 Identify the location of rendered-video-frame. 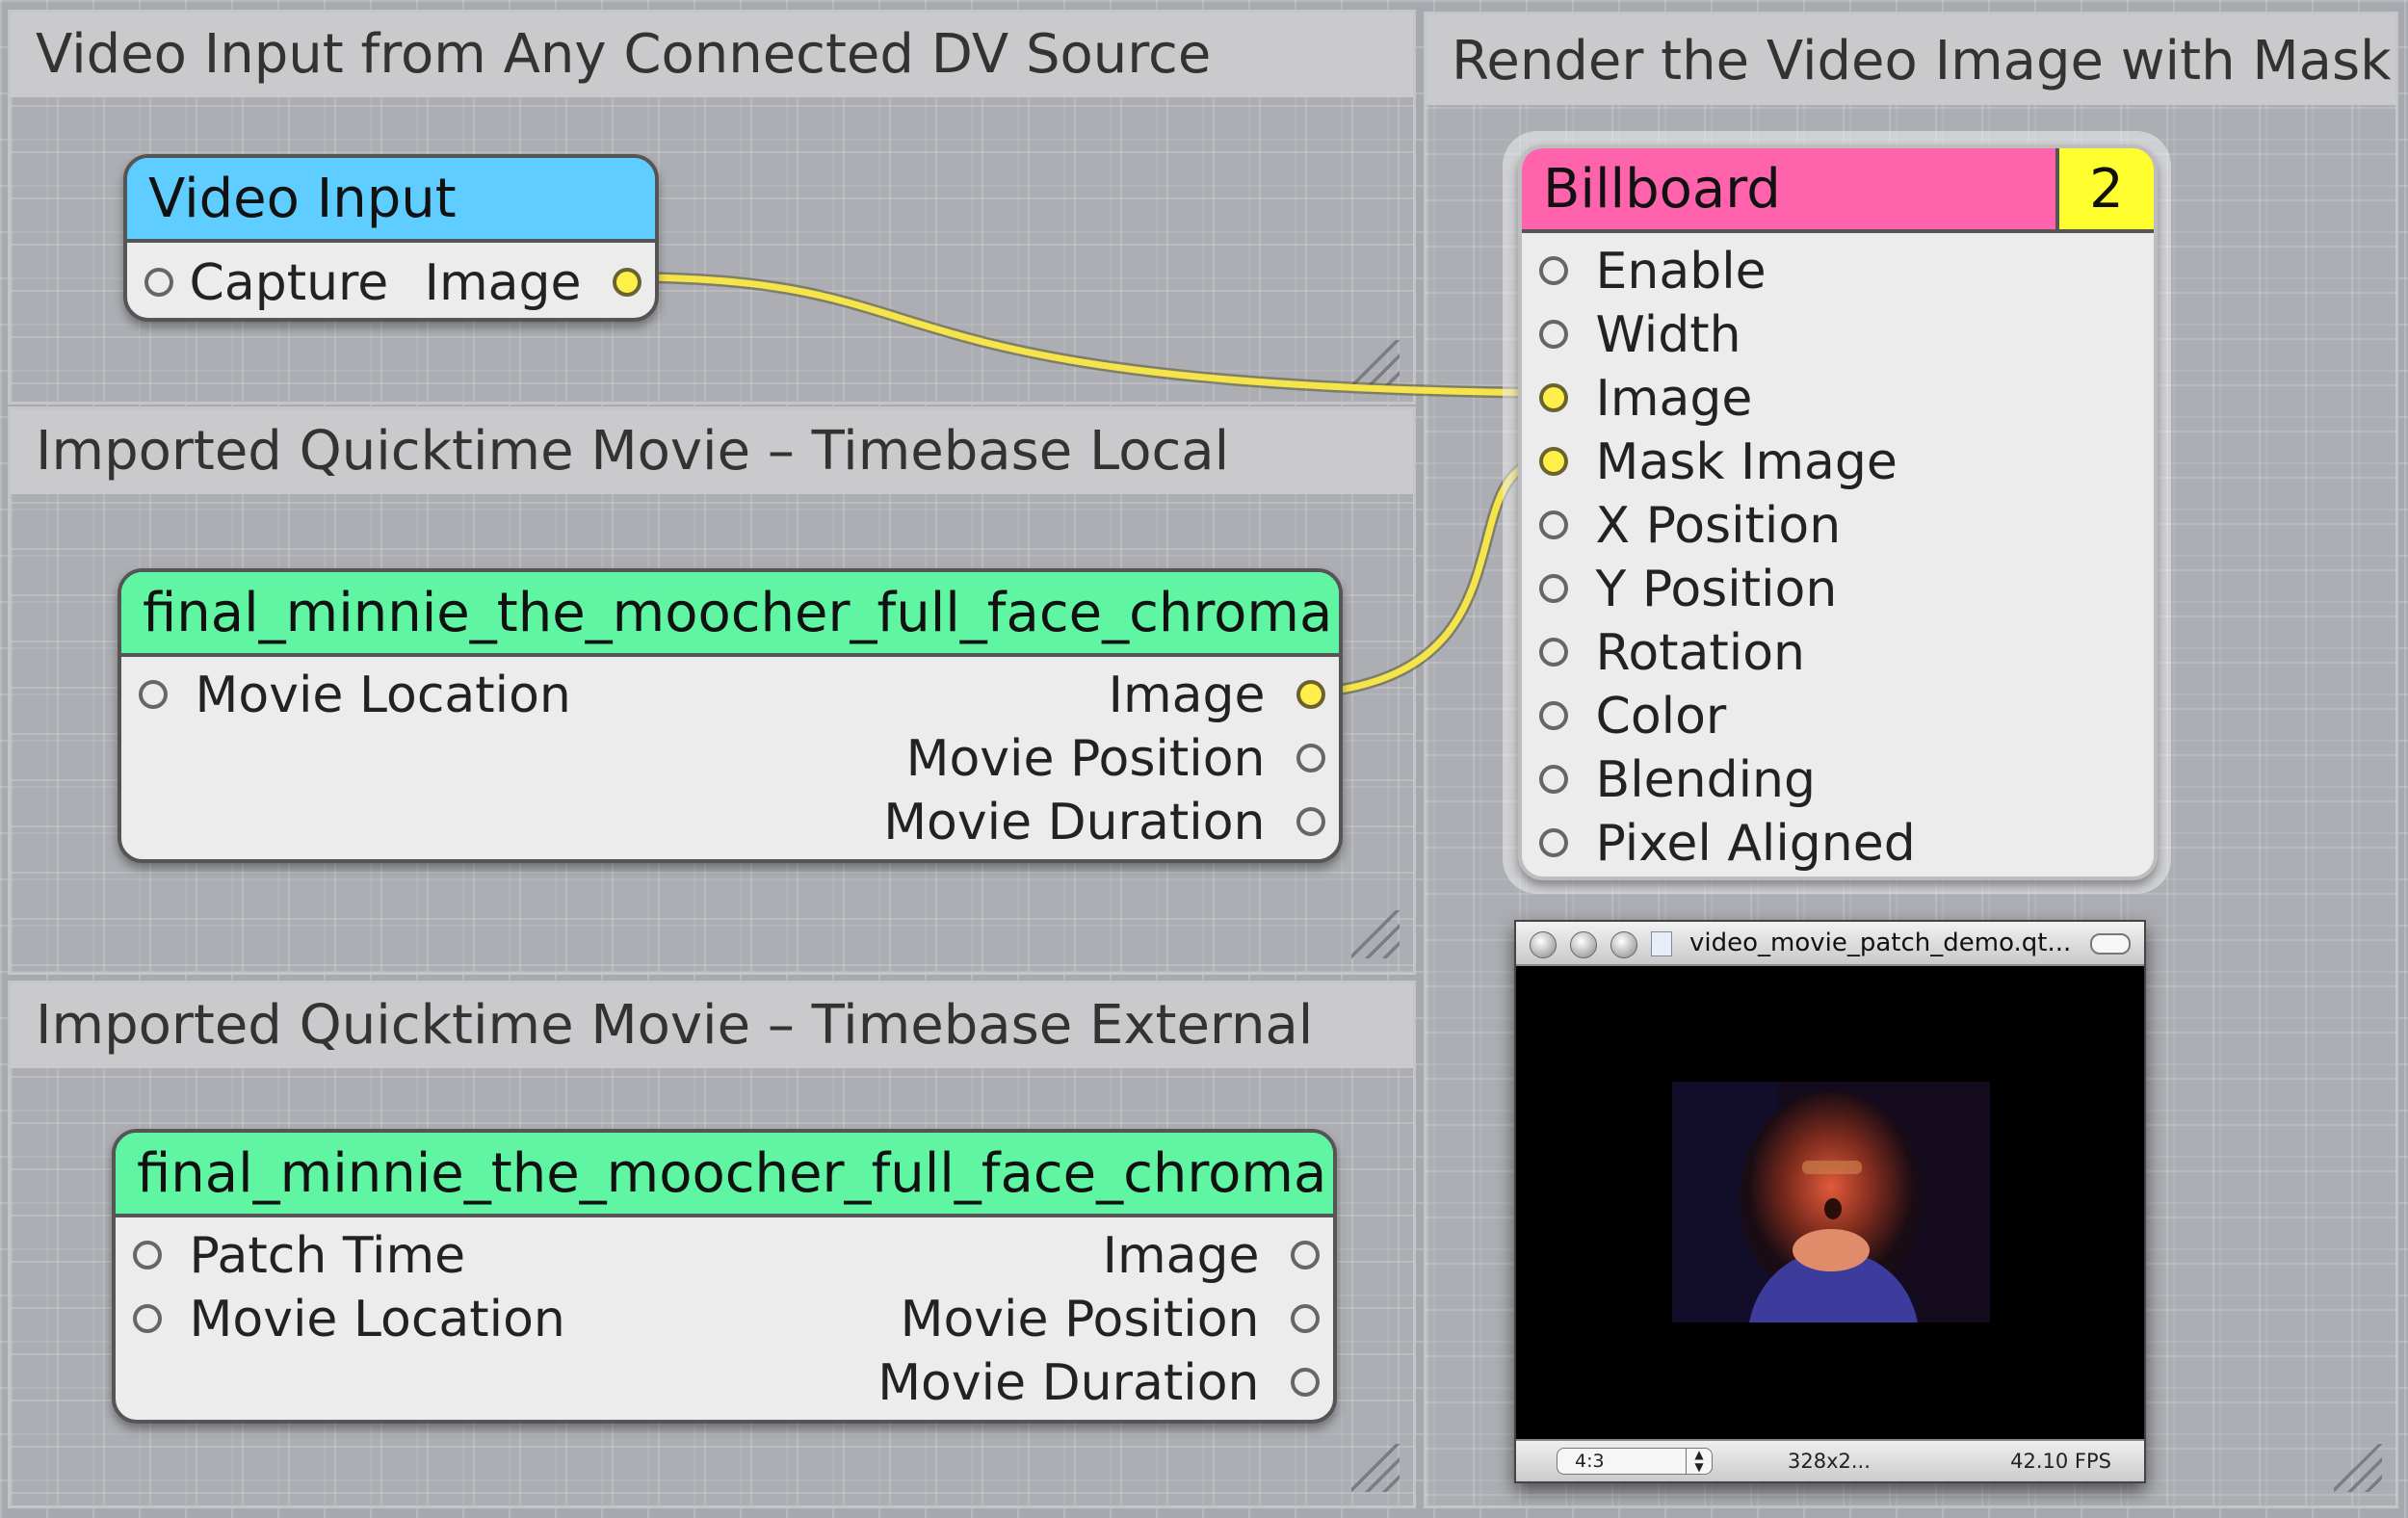
(1831, 1202).